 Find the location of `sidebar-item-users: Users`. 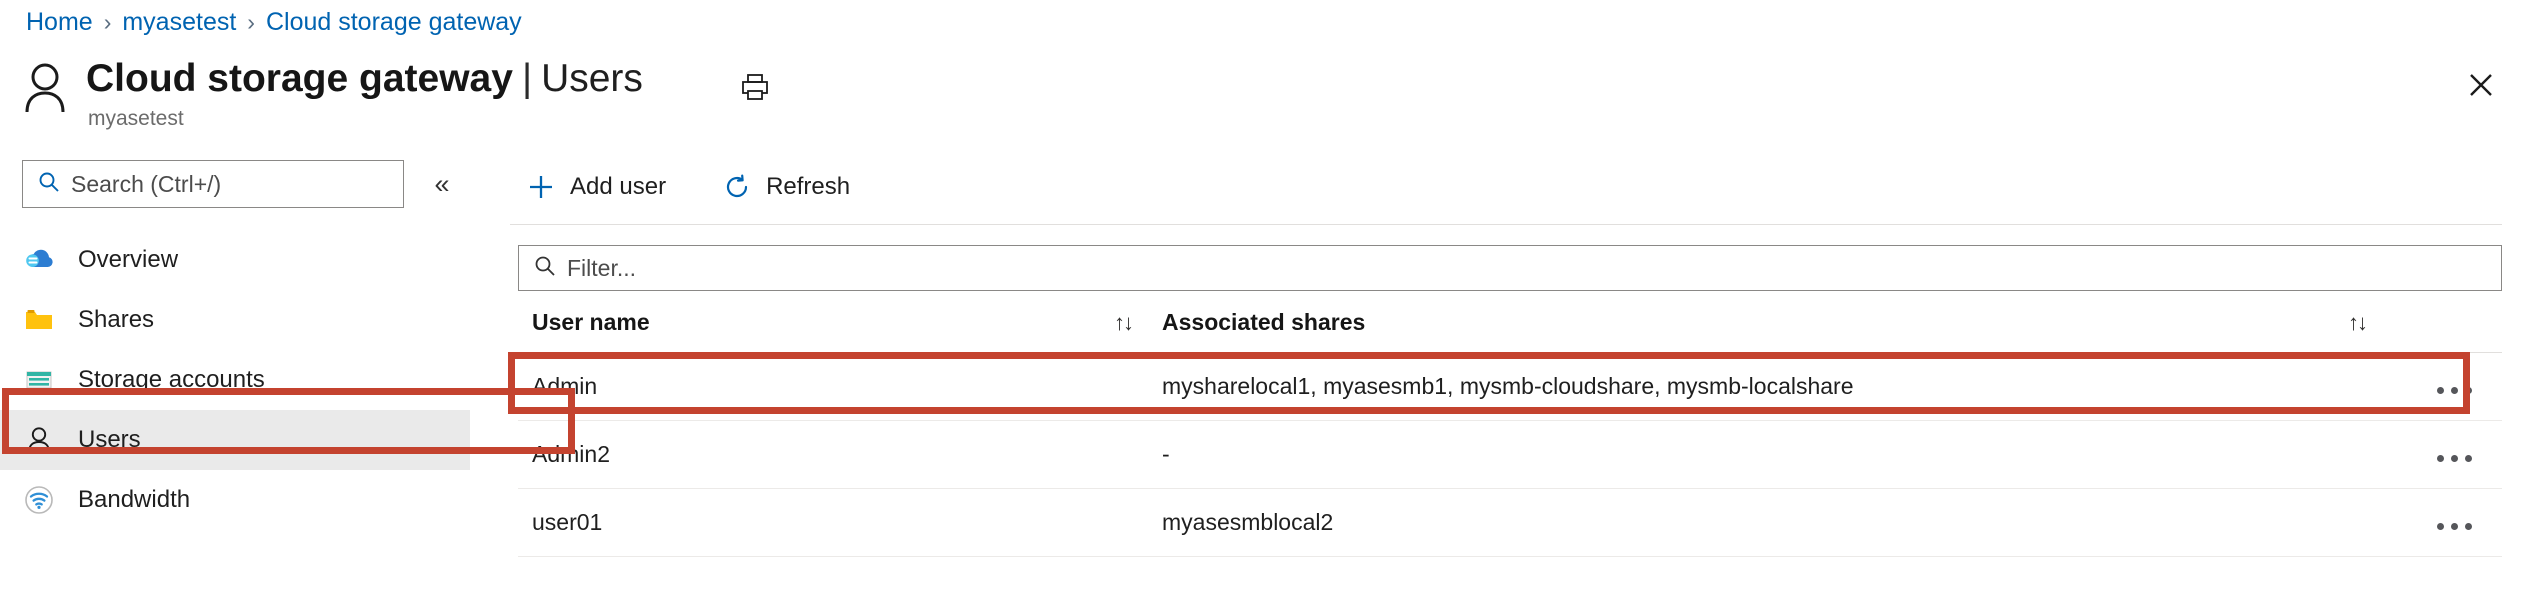

sidebar-item-users: Users is located at coordinates (235, 440).